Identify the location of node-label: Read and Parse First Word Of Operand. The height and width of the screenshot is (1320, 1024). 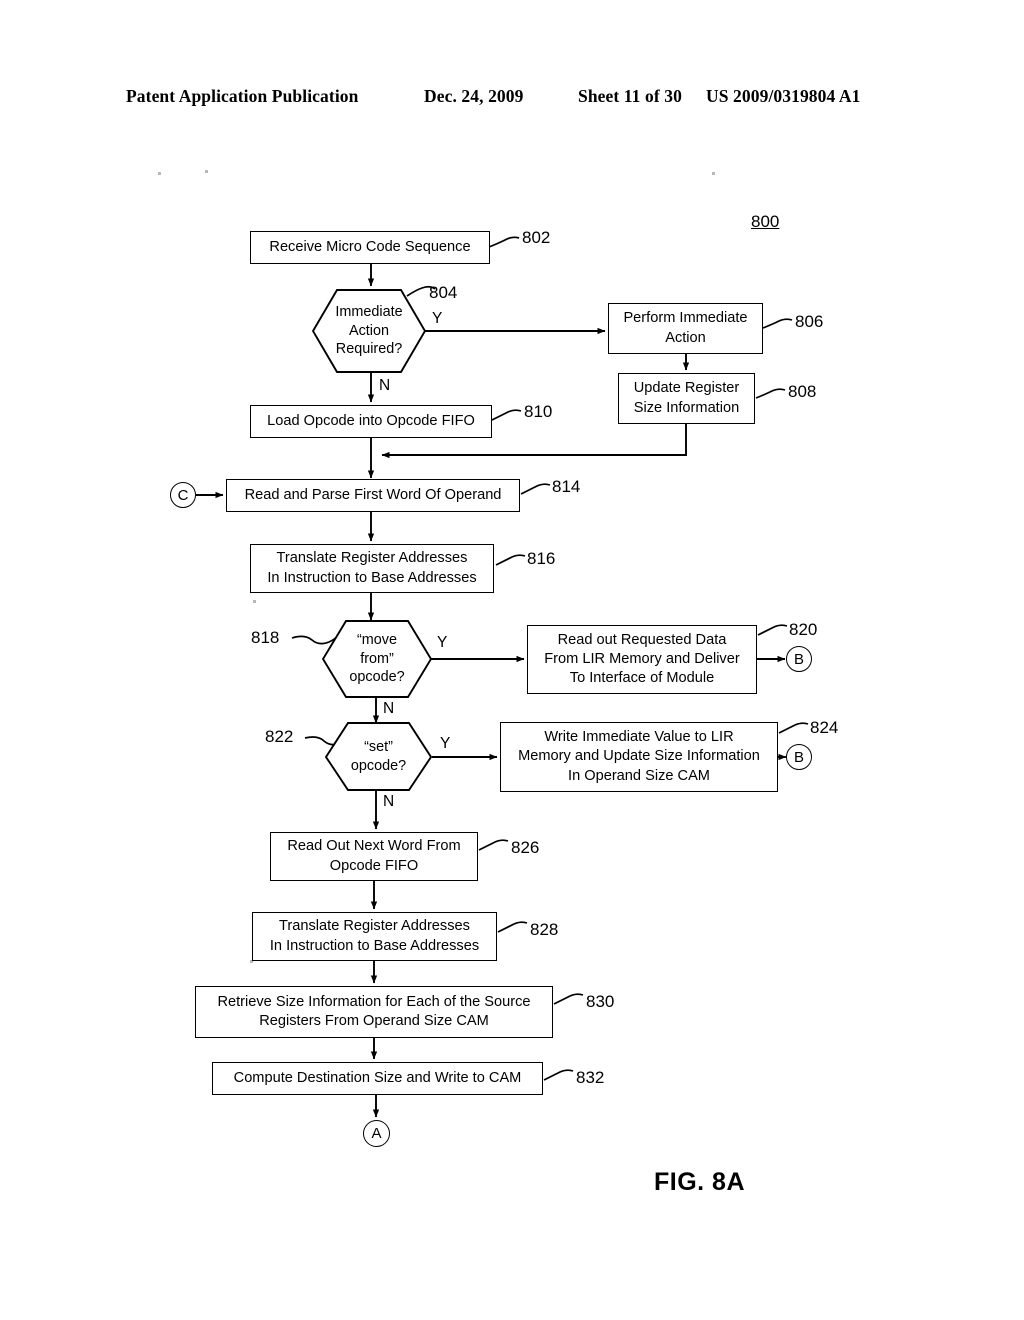
(373, 494).